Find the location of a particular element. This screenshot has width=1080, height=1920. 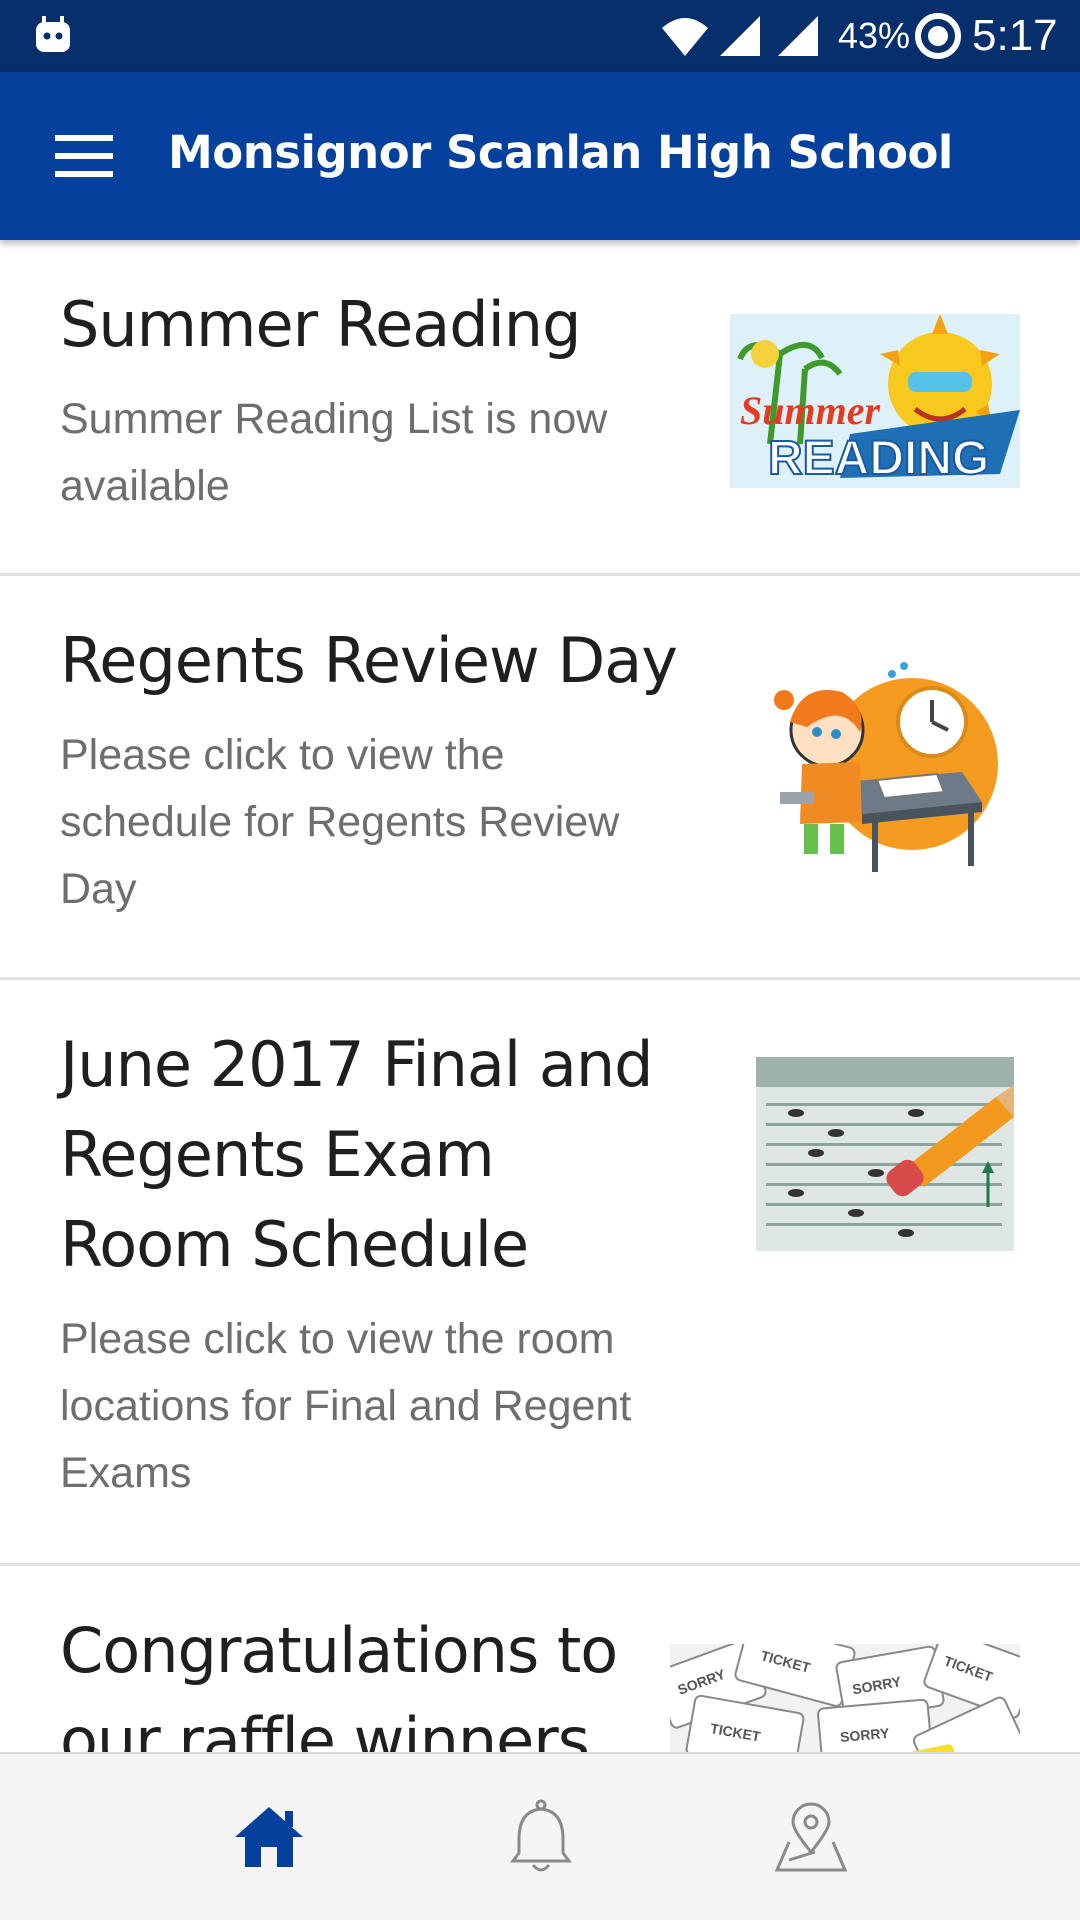

menu-button is located at coordinates (84, 156).